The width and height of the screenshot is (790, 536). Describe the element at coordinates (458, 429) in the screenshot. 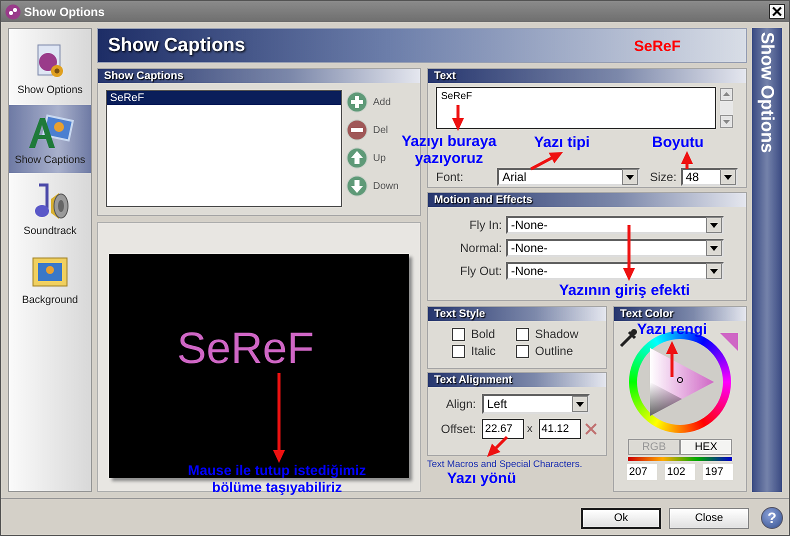

I see `offset-label: Offset:` at that location.